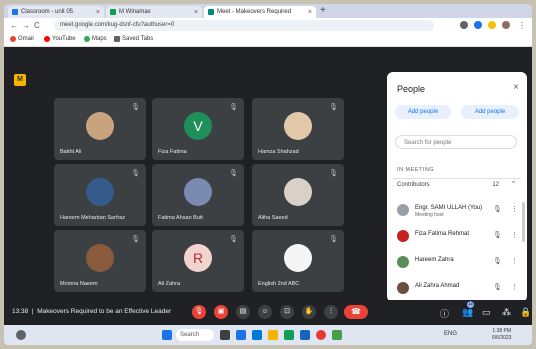 Image resolution: width=536 pixels, height=349 pixels. I want to click on more-options-button: ⋮, so click(331, 312).